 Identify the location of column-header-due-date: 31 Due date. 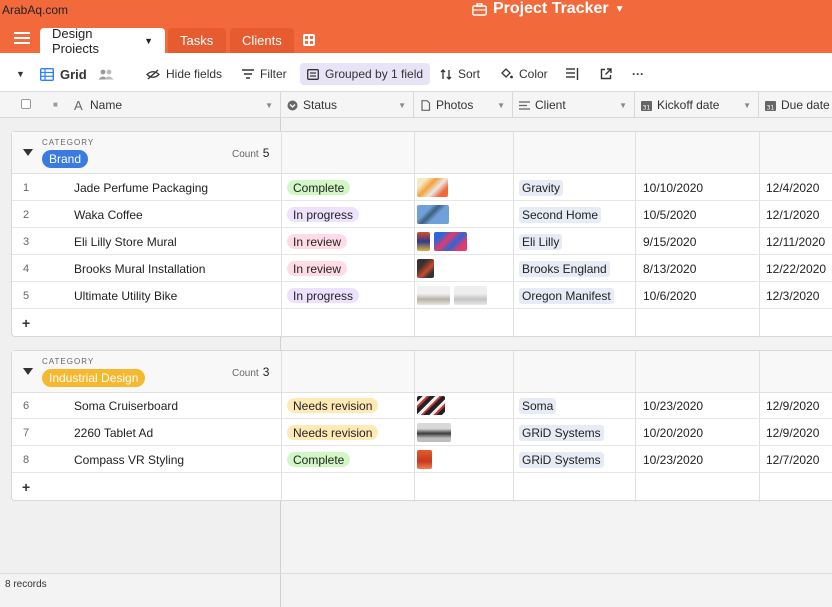
(795, 105).